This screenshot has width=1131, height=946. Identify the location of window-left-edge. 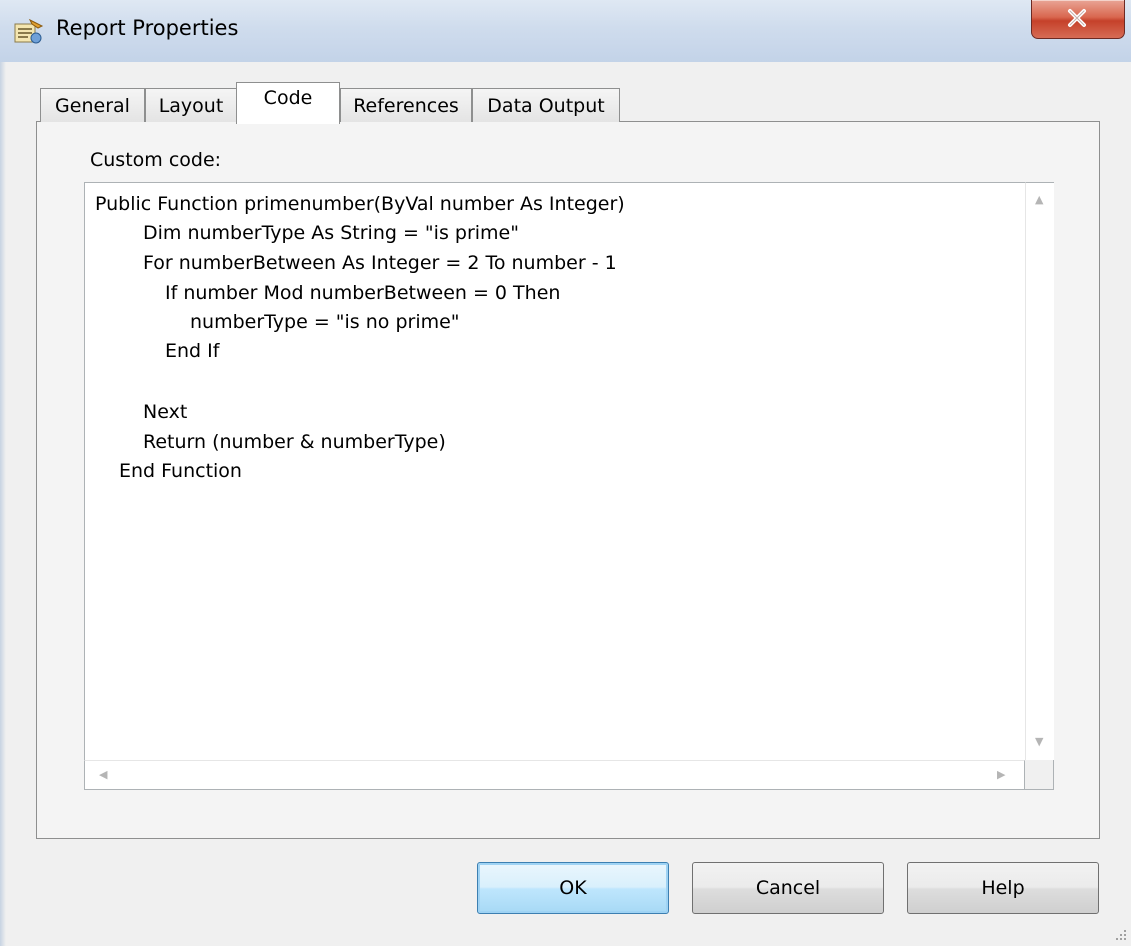
(3, 504).